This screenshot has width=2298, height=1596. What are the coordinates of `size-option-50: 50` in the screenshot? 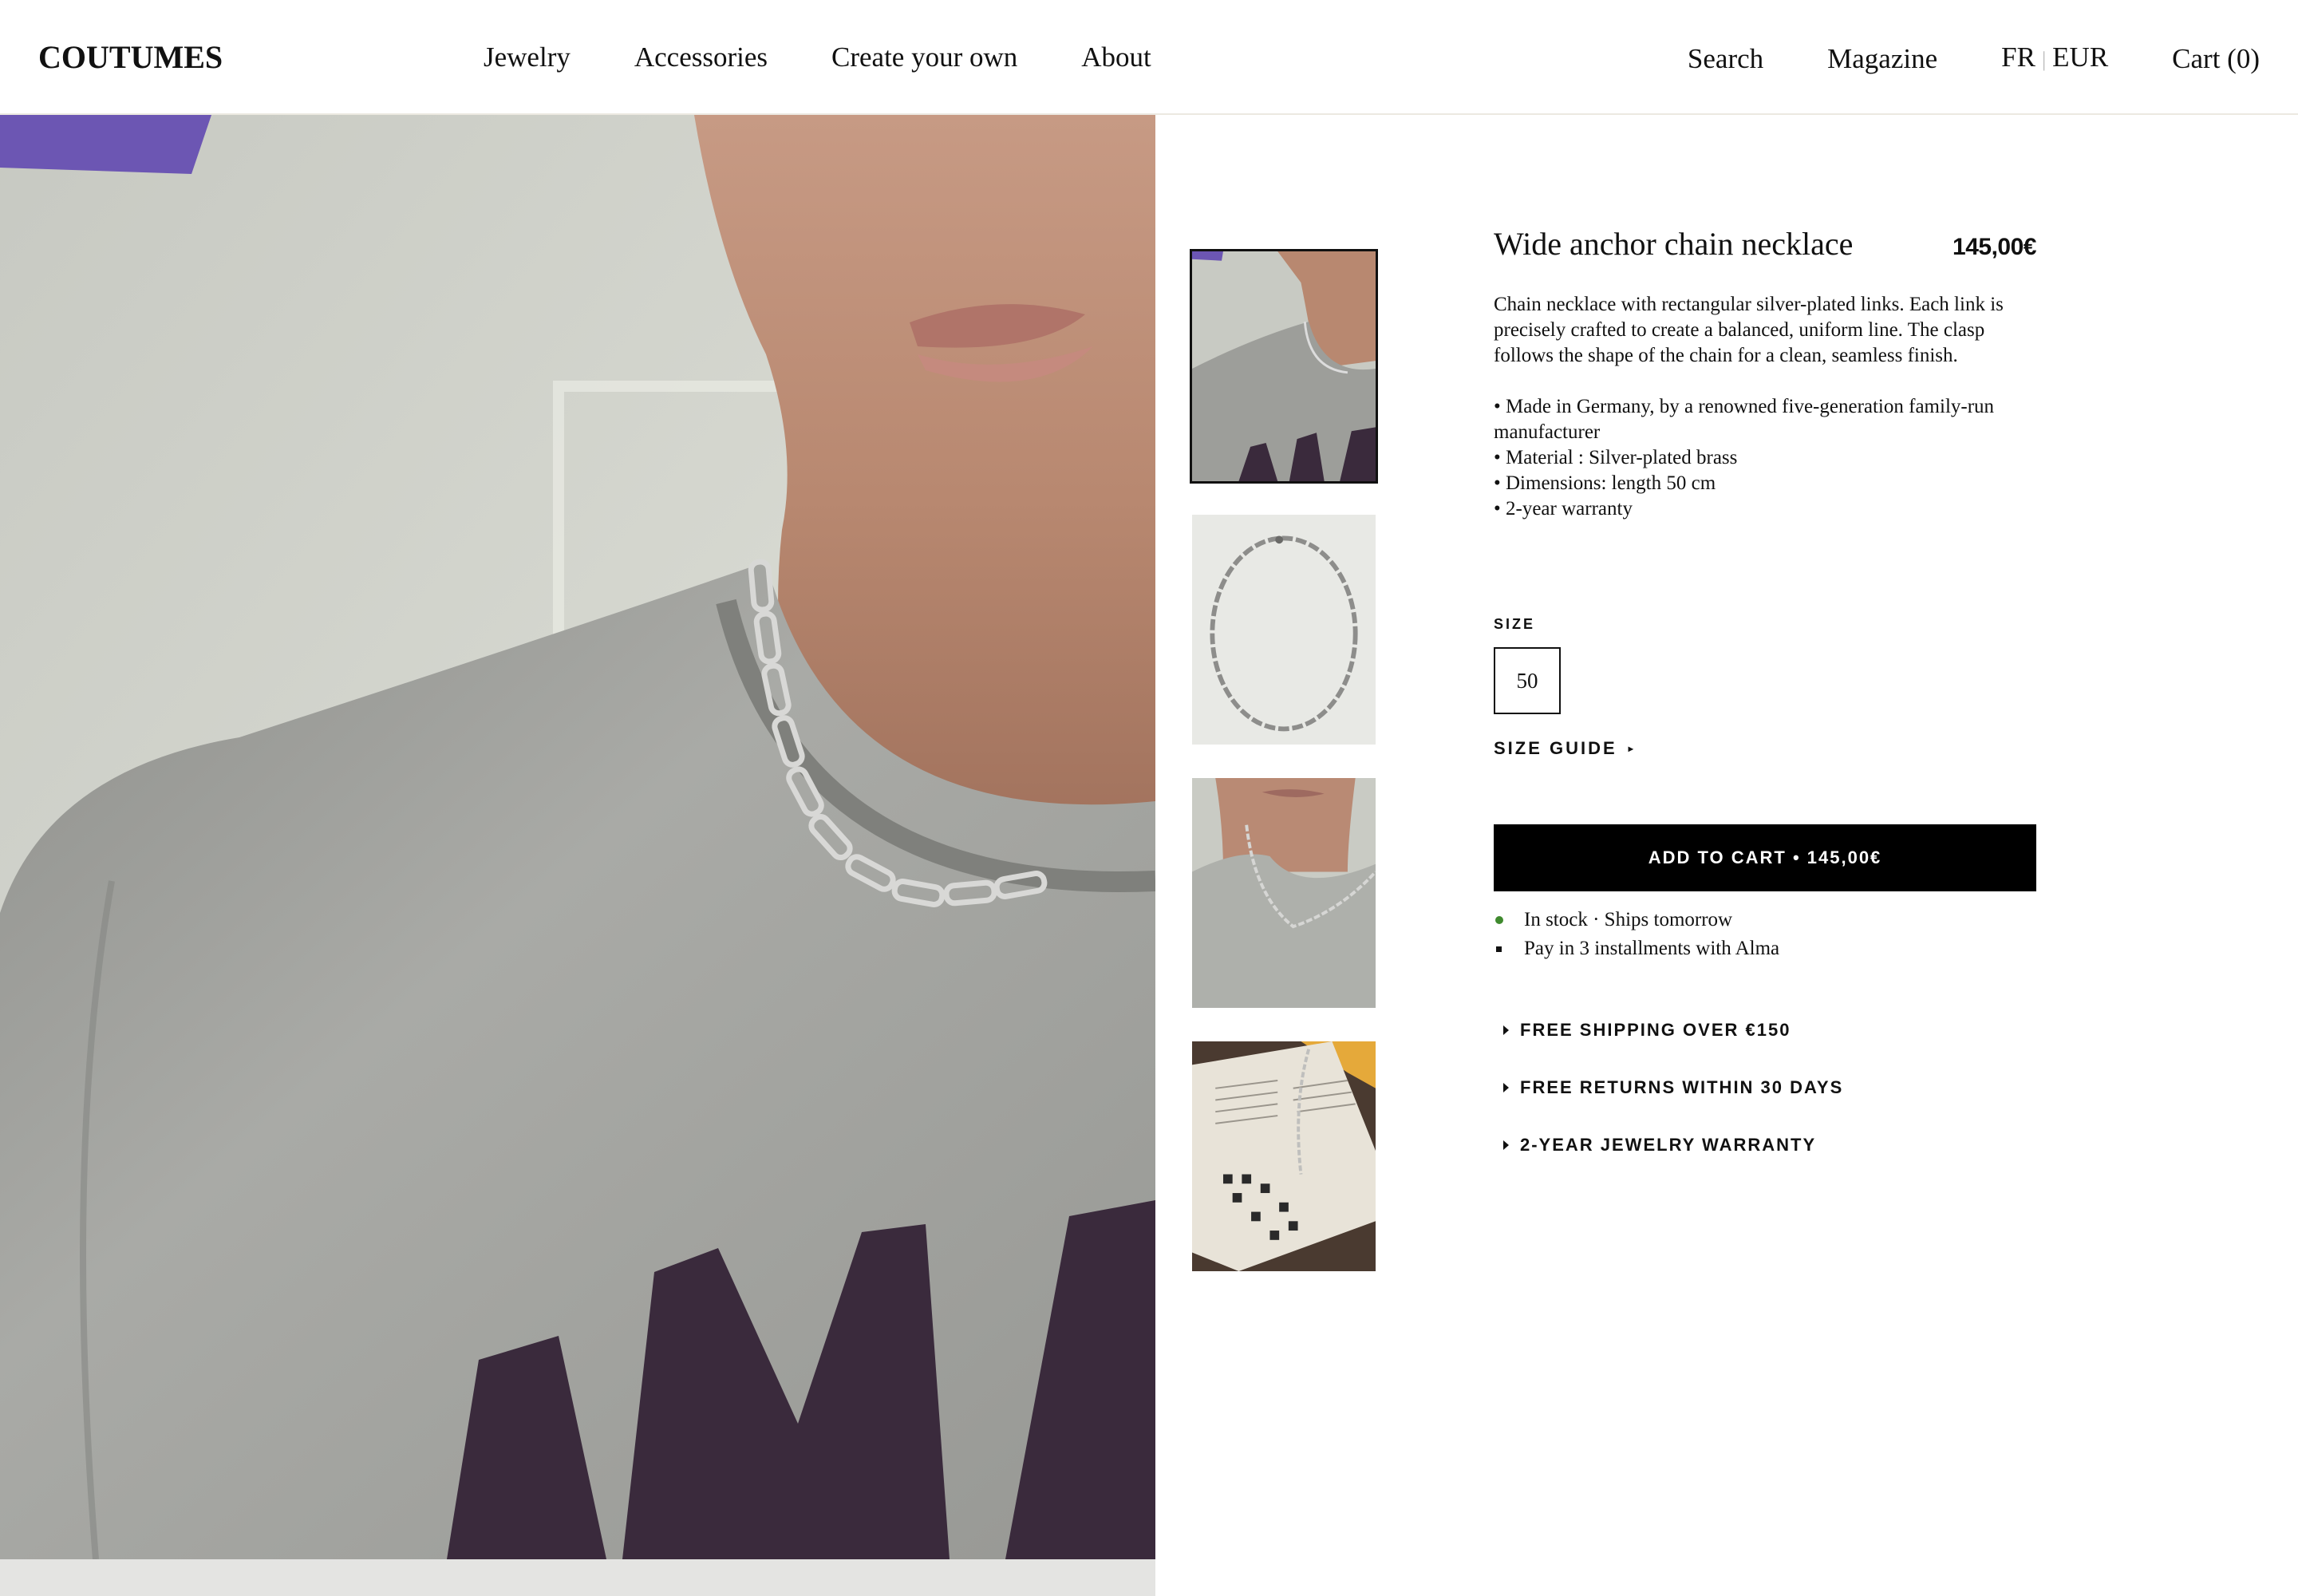 It's located at (1528, 680).